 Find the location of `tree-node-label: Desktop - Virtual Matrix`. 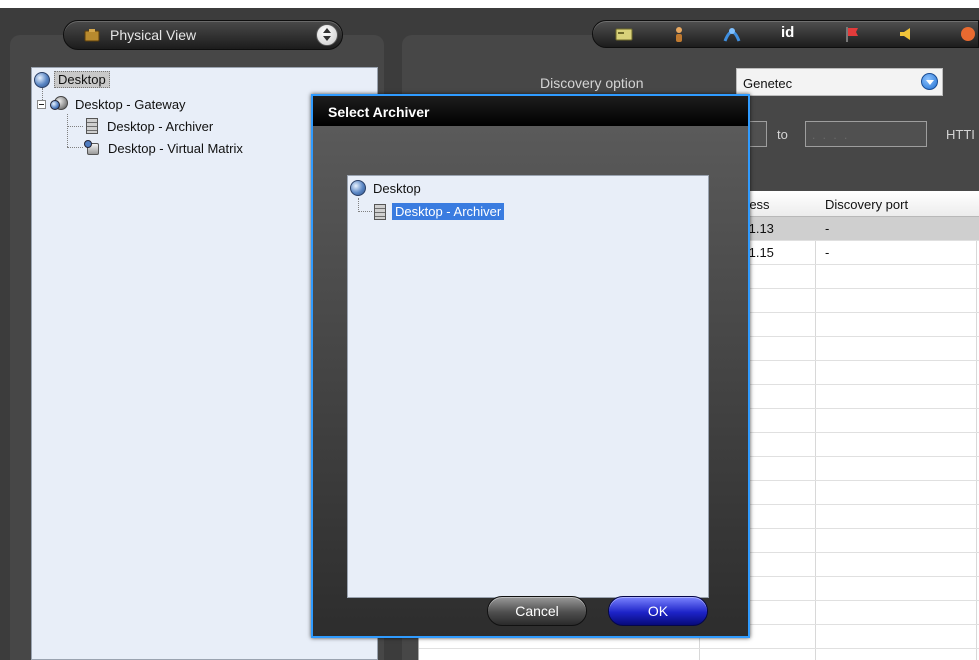

tree-node-label: Desktop - Virtual Matrix is located at coordinates (175, 148).